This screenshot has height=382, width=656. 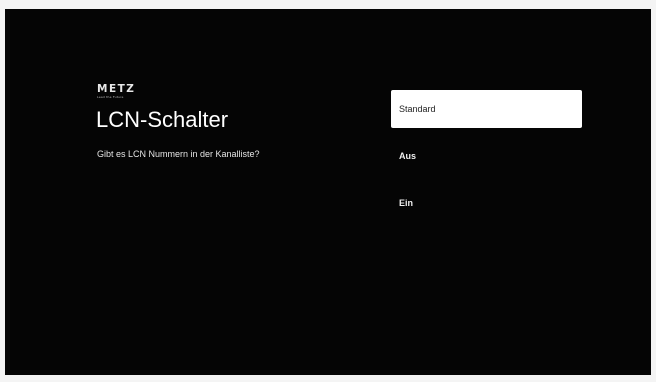 I want to click on page-title: LCN-Schalter, so click(x=162, y=119).